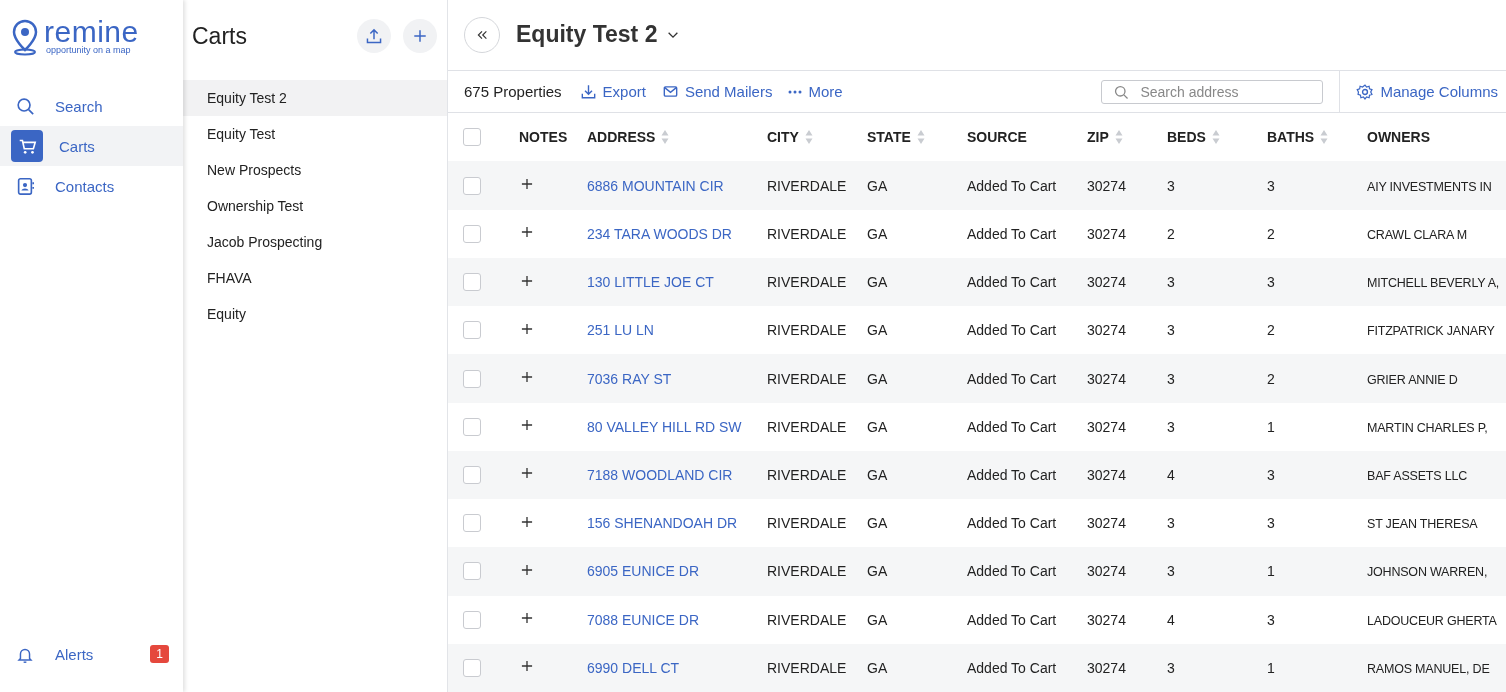 The image size is (1506, 692). I want to click on alert-count-badge: 1, so click(159, 654).